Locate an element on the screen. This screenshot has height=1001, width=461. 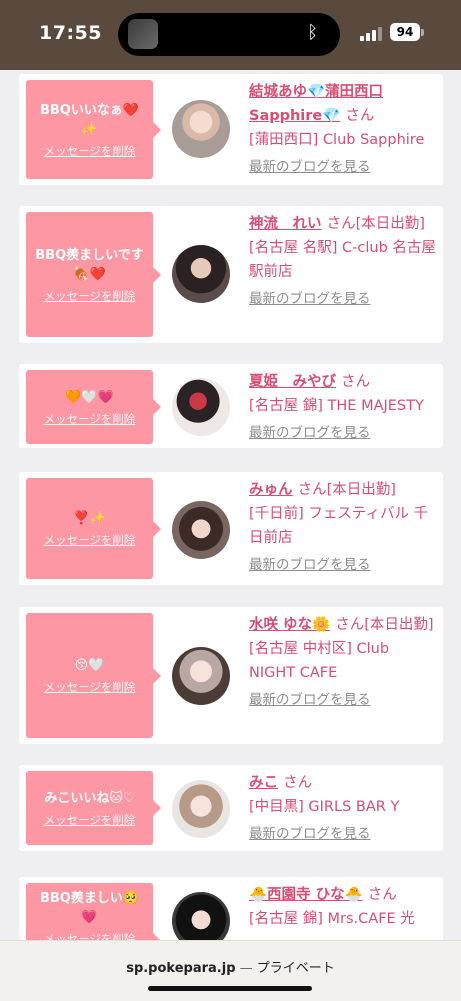
dynamic-island: ᛒ is located at coordinates (229, 34).